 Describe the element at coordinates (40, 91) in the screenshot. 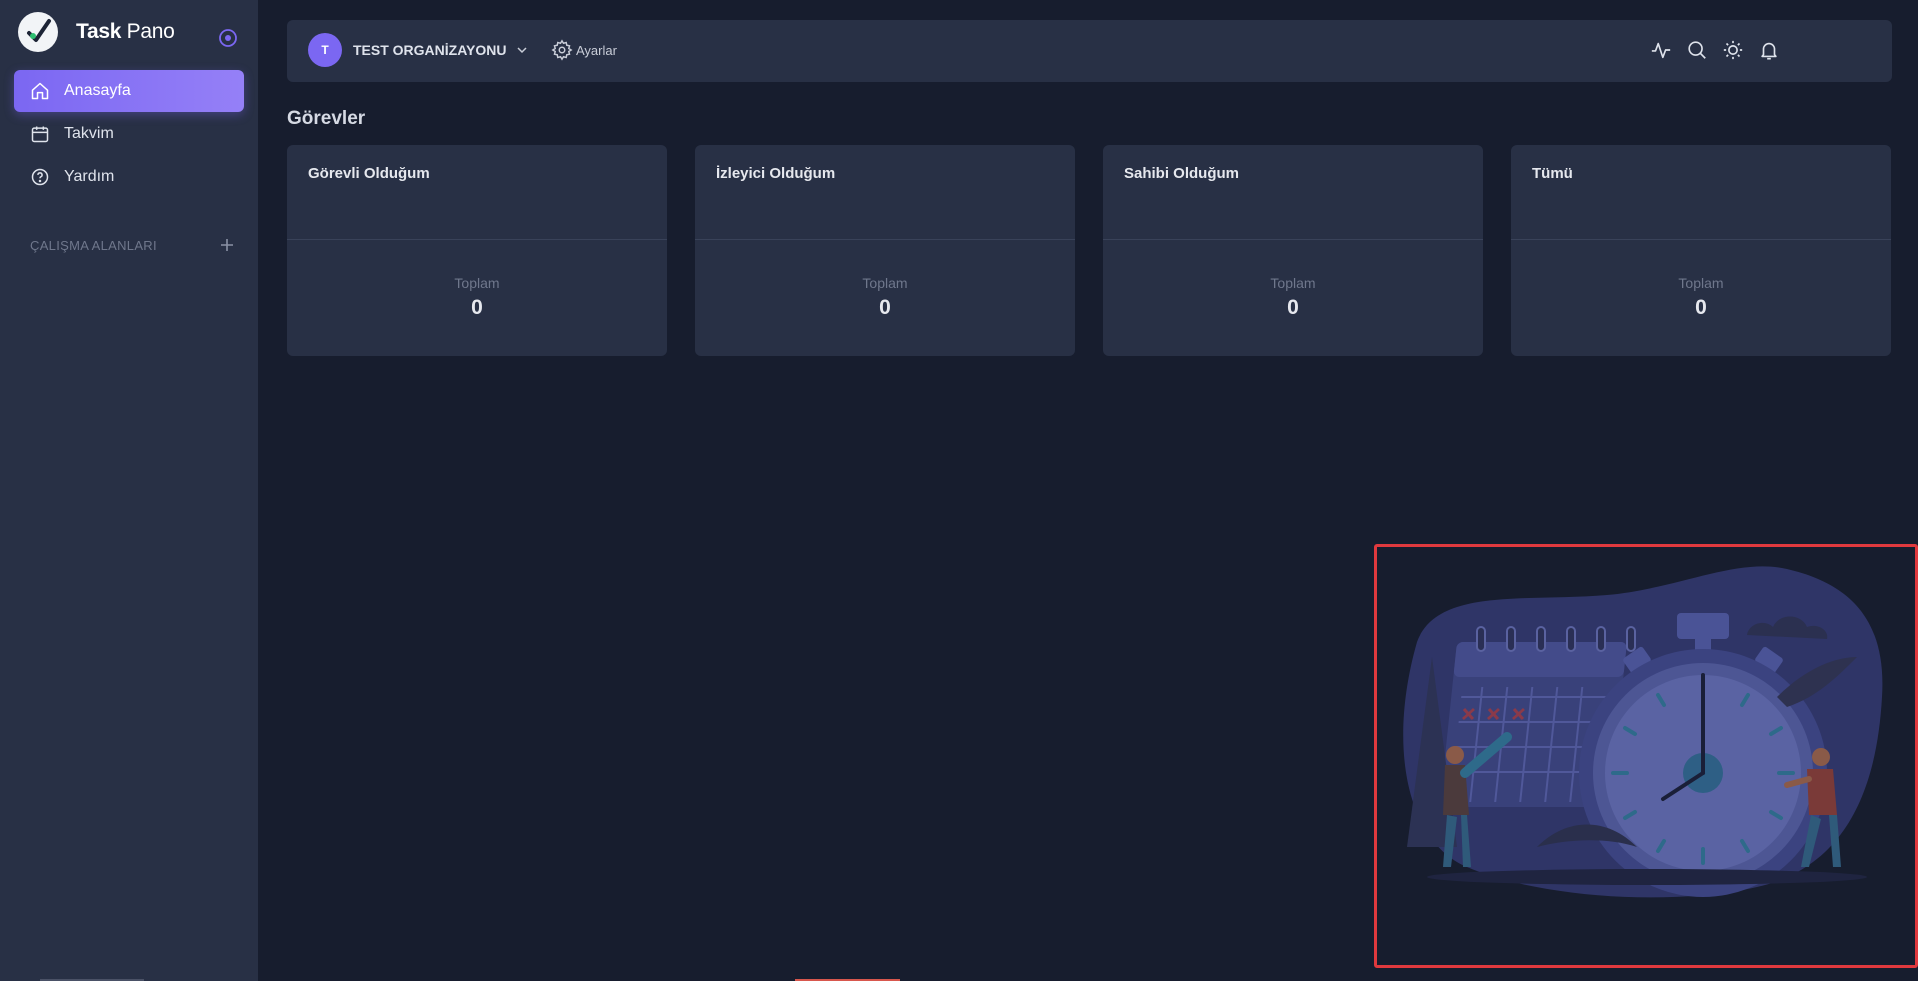

I see `home-icon` at that location.